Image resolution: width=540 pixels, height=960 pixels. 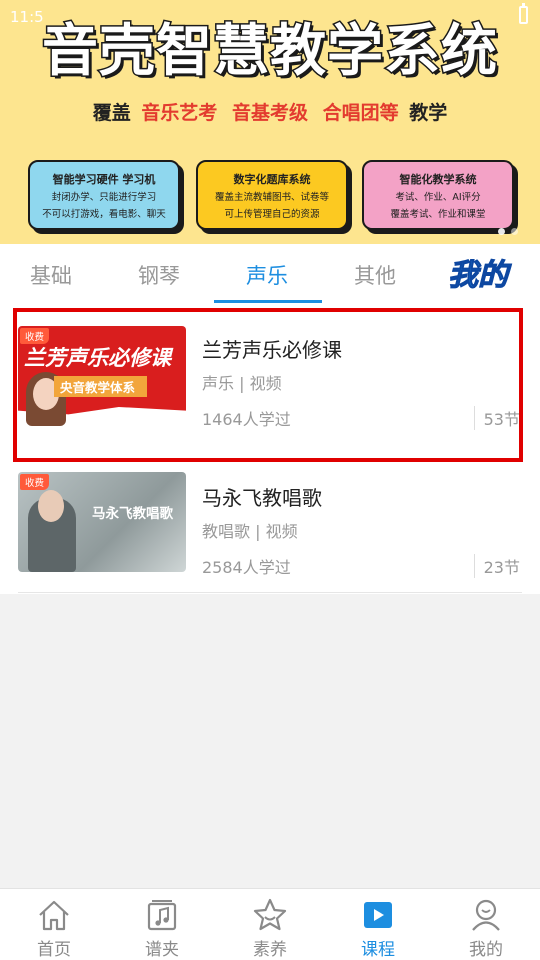 I want to click on feature-title: 数字化题库系统, so click(x=272, y=179).